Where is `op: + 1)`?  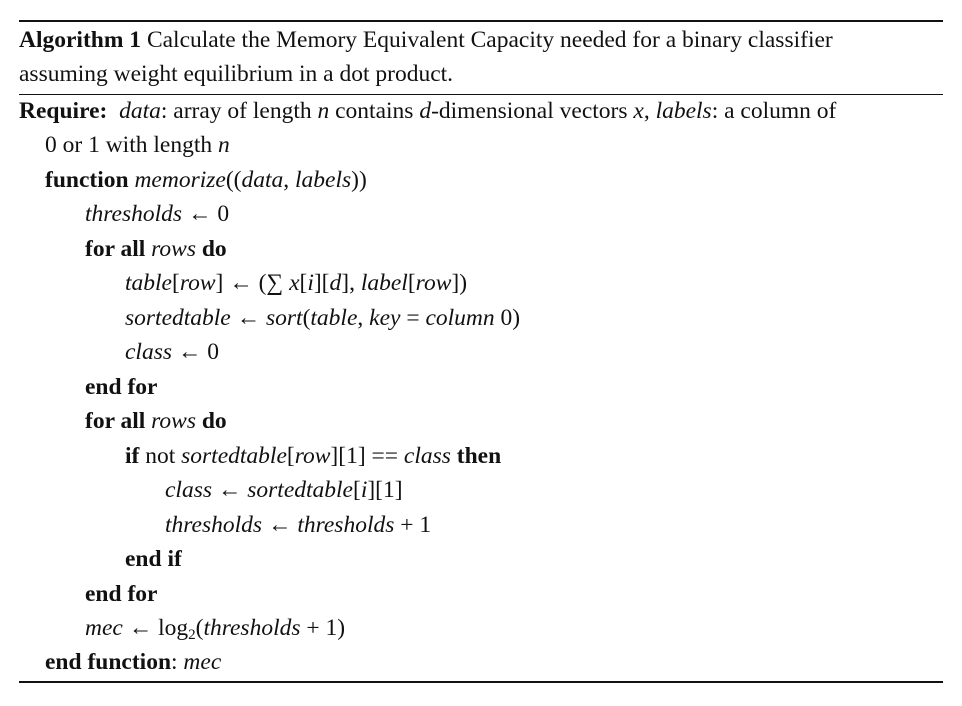
op: + 1) is located at coordinates (323, 628).